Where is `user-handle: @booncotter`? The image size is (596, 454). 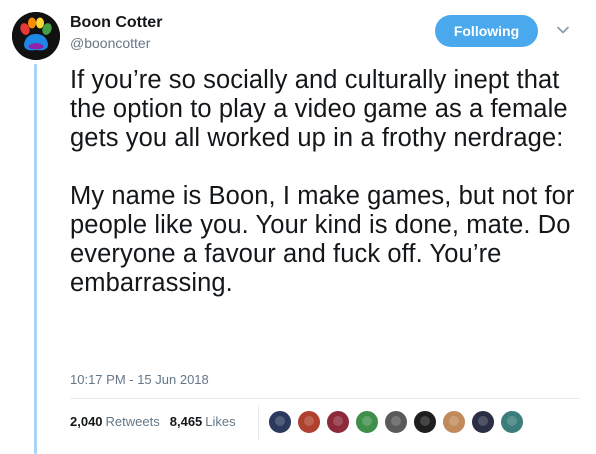 user-handle: @booncotter is located at coordinates (116, 43).